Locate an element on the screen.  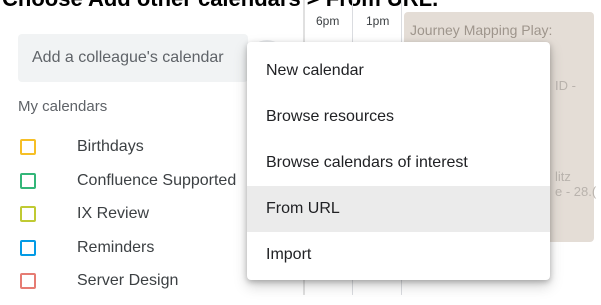
search-placeholder: Add a colleague's calendar is located at coordinates (128, 57).